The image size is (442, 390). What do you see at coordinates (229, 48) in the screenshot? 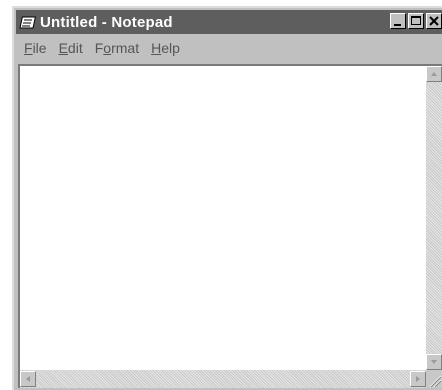
I see `menu-bar: File Edit Format Help` at bounding box center [229, 48].